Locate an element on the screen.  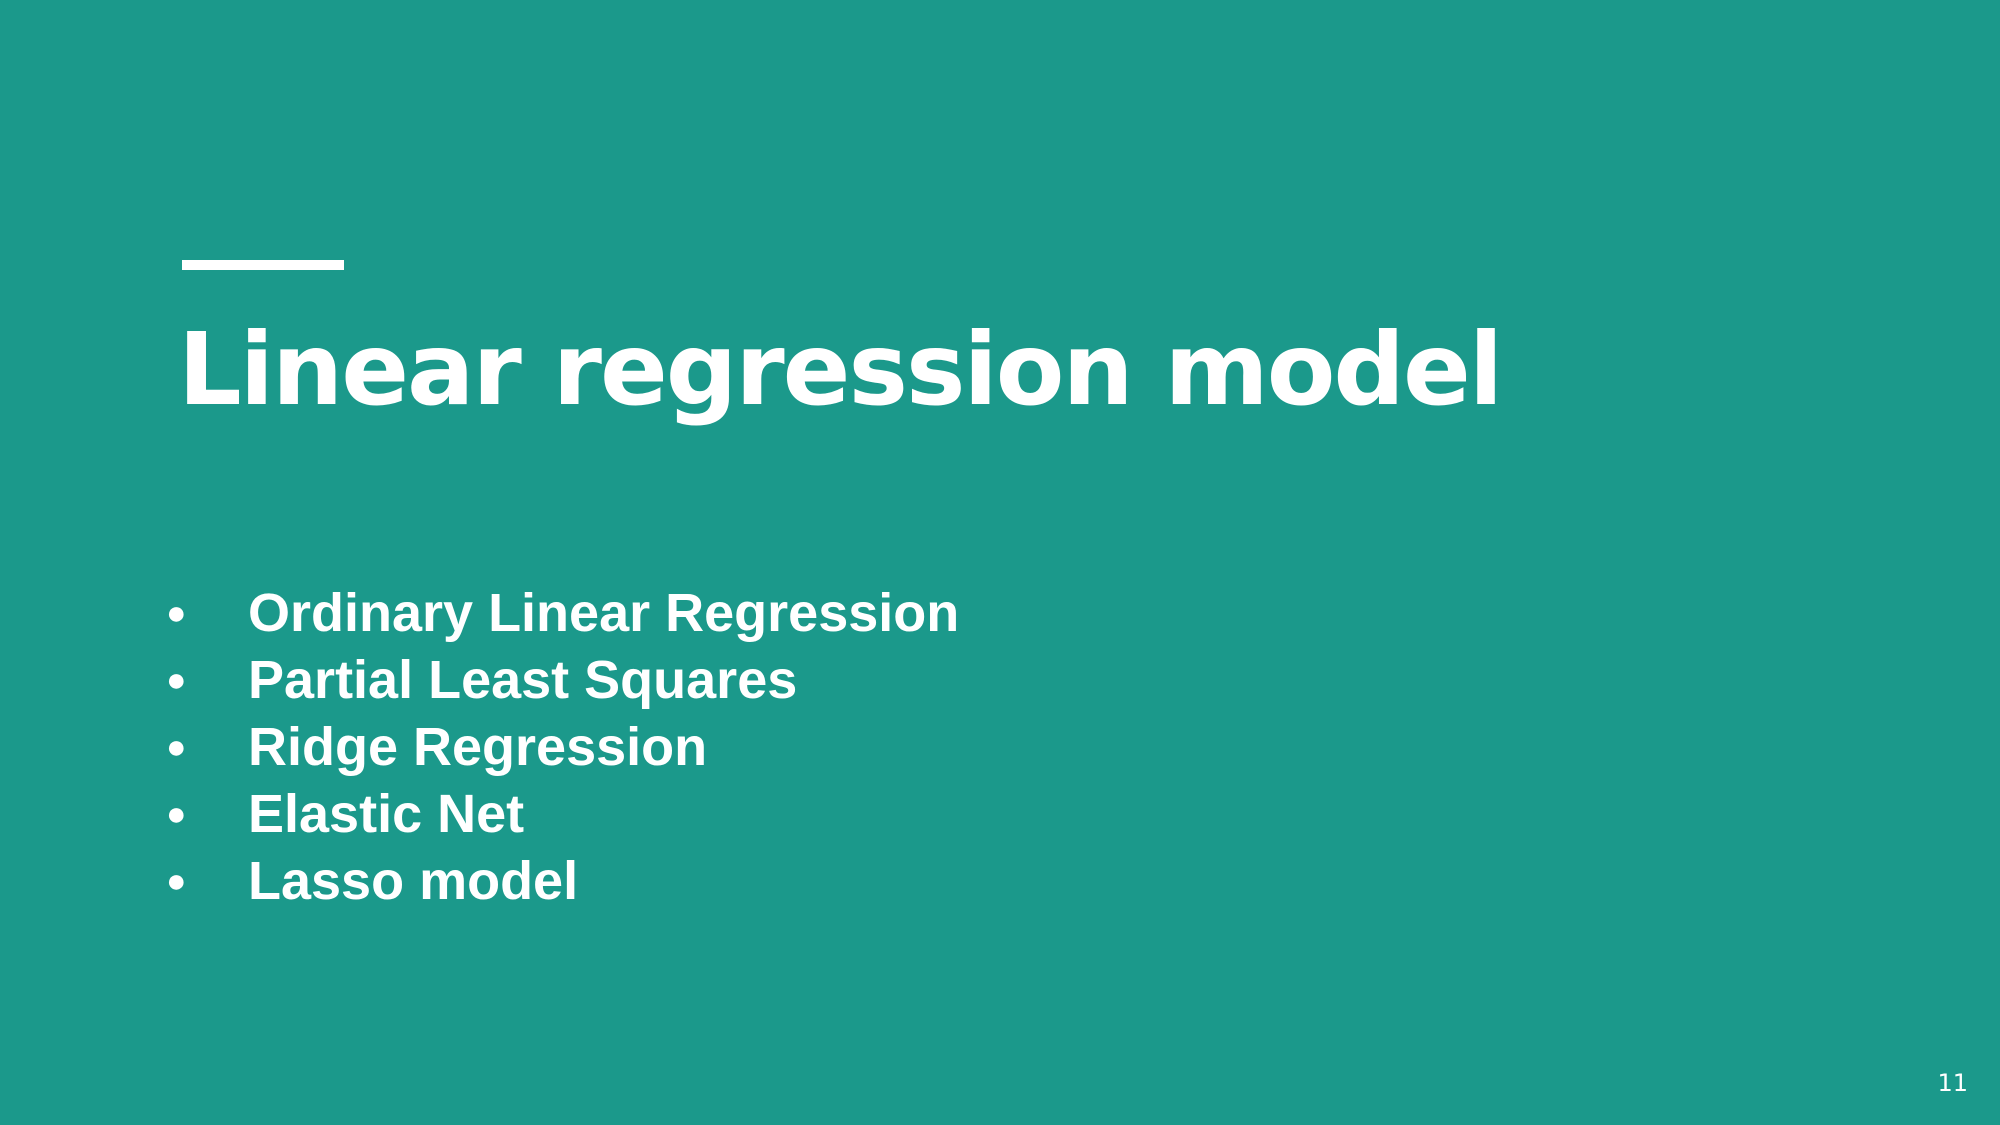
slide-title: Linear regression model is located at coordinates (840, 369).